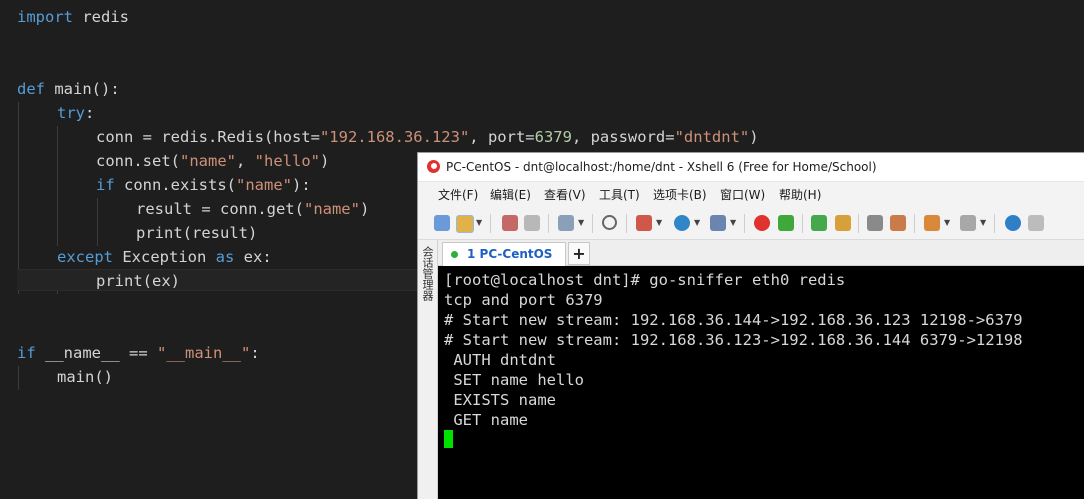 This screenshot has width=1084, height=499. I want to click on code-line-5: try:, so click(75, 113).